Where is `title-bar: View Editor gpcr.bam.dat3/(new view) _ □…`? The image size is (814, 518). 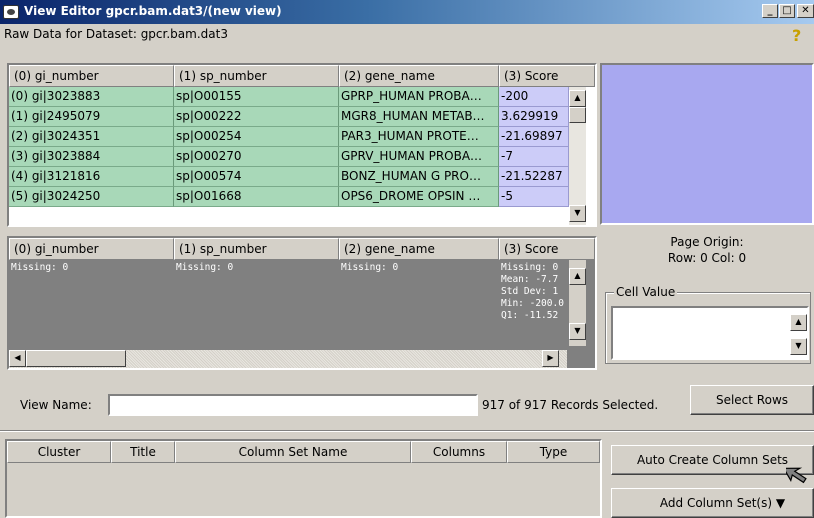 title-bar: View Editor gpcr.bam.dat3/(new view) _ □… is located at coordinates (407, 12).